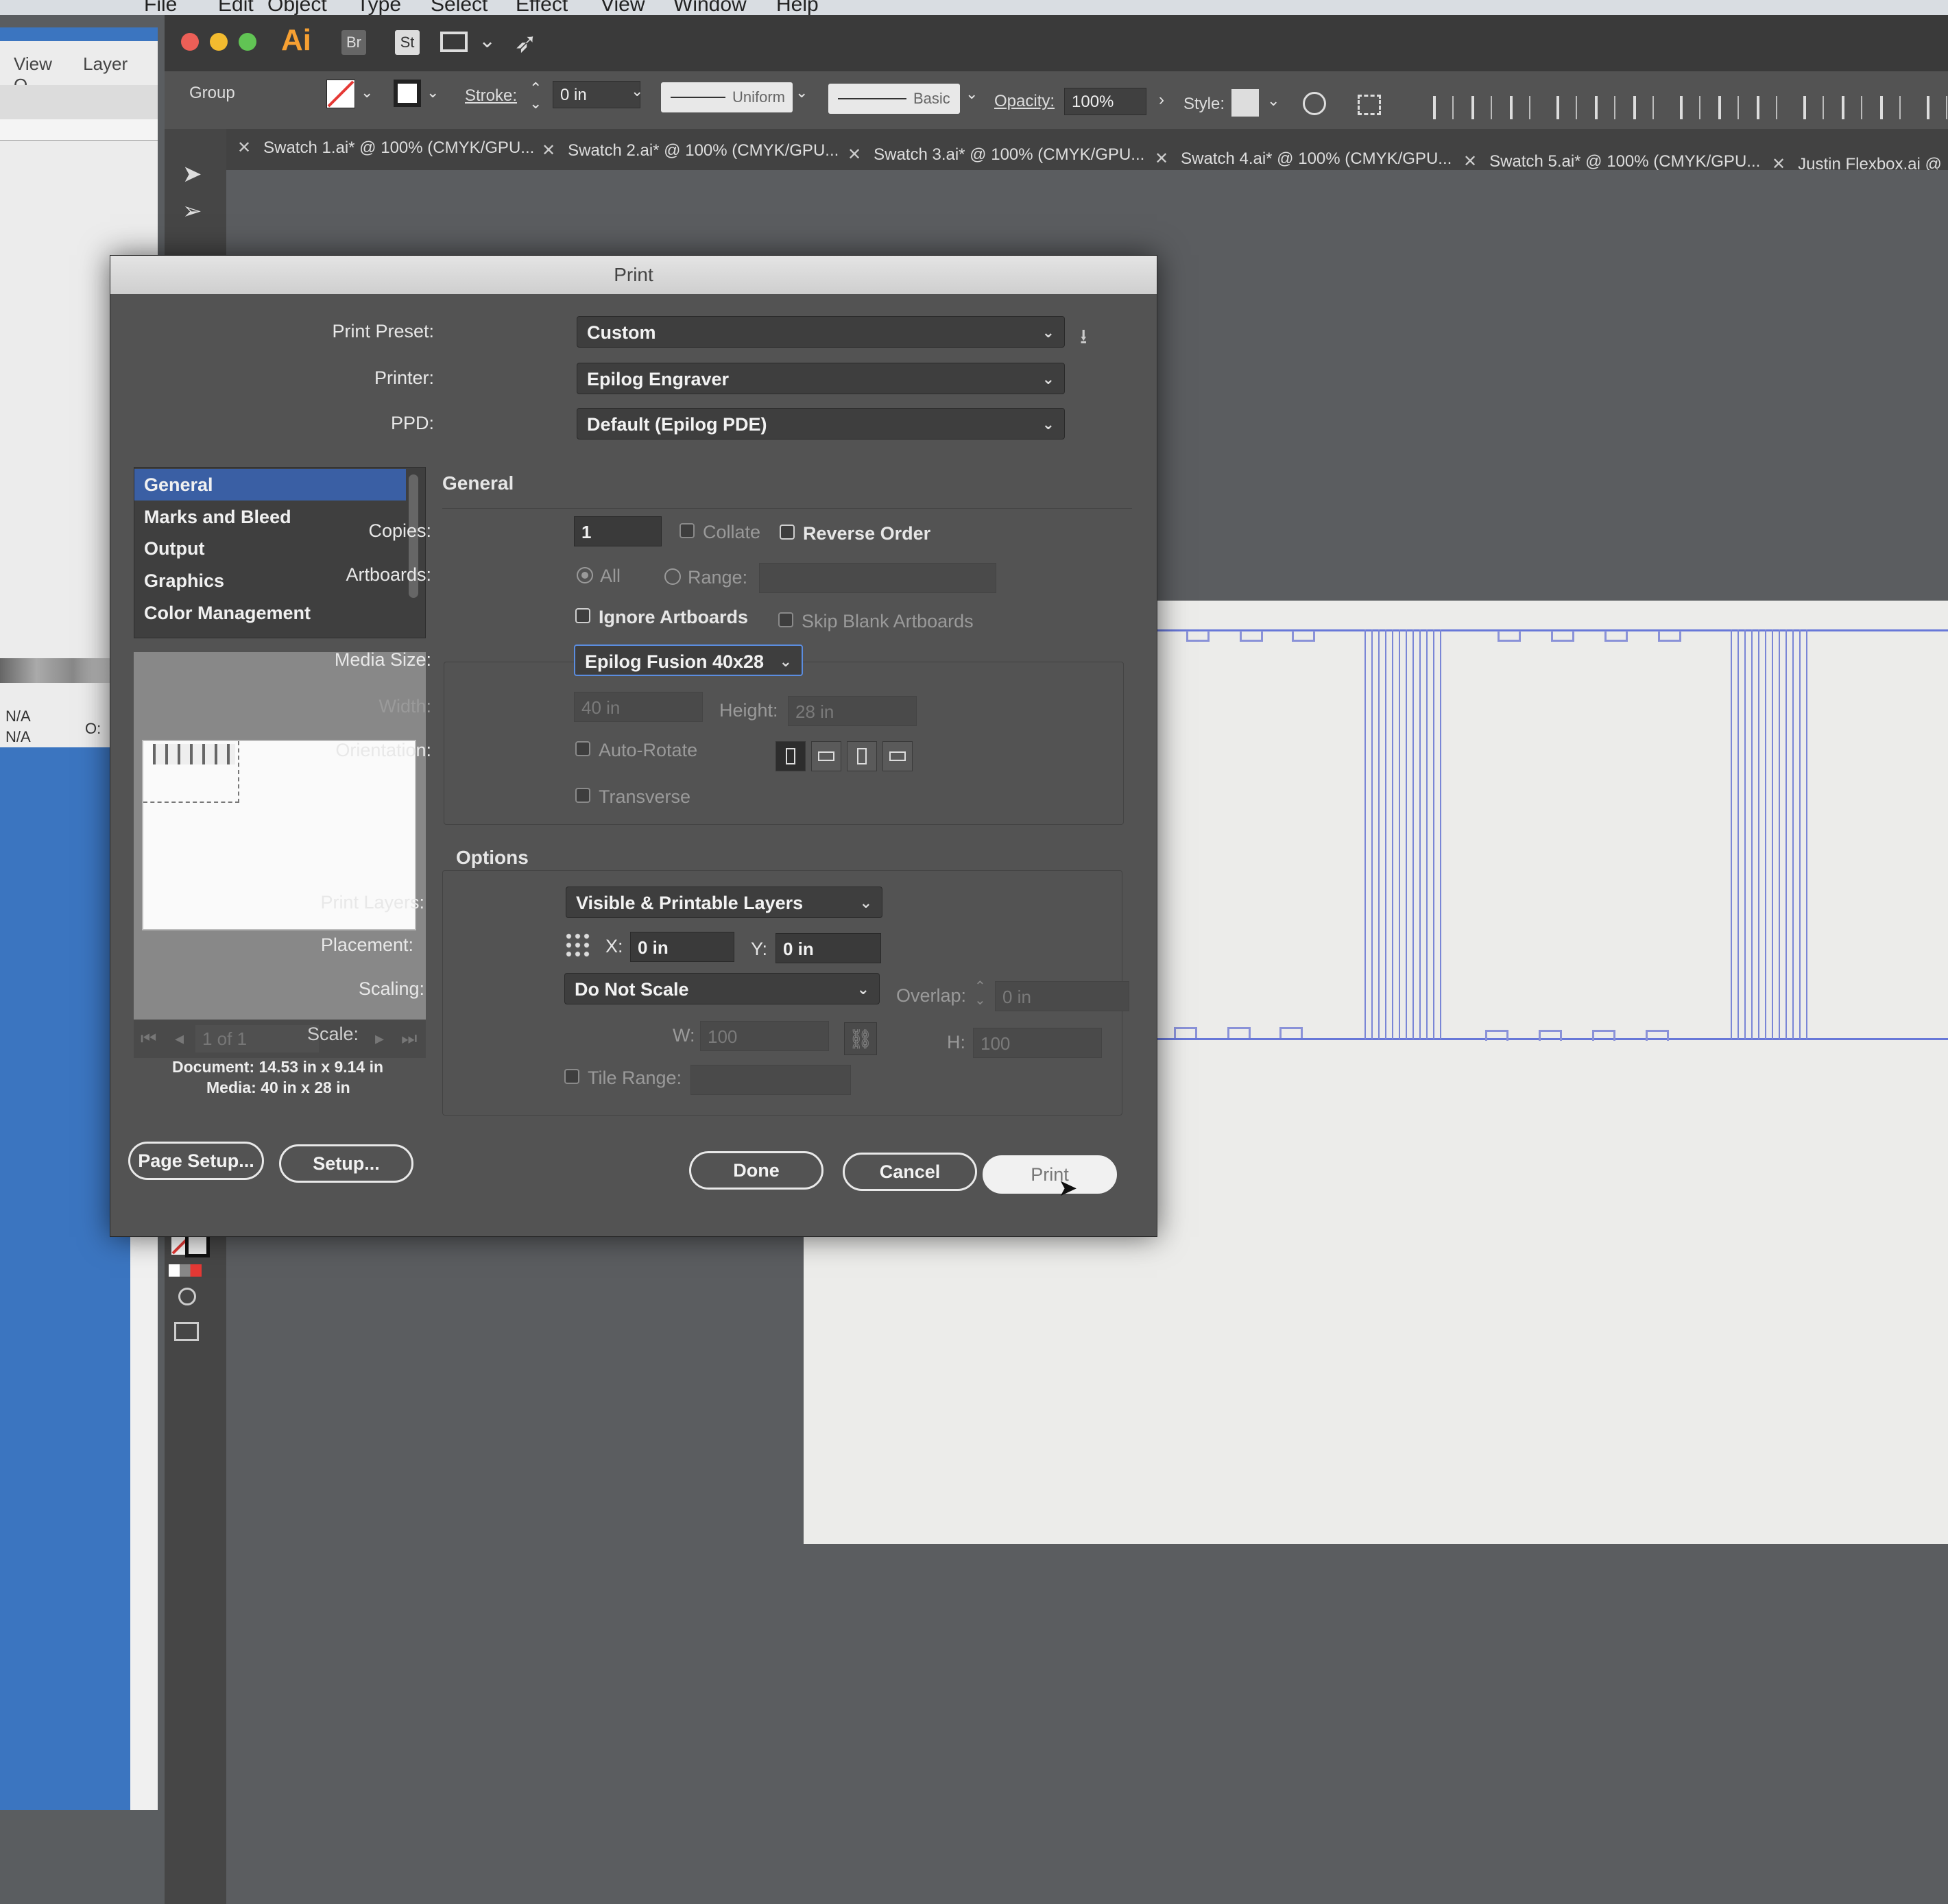 This screenshot has width=1948, height=1904. I want to click on menu-type: Type, so click(379, 7).